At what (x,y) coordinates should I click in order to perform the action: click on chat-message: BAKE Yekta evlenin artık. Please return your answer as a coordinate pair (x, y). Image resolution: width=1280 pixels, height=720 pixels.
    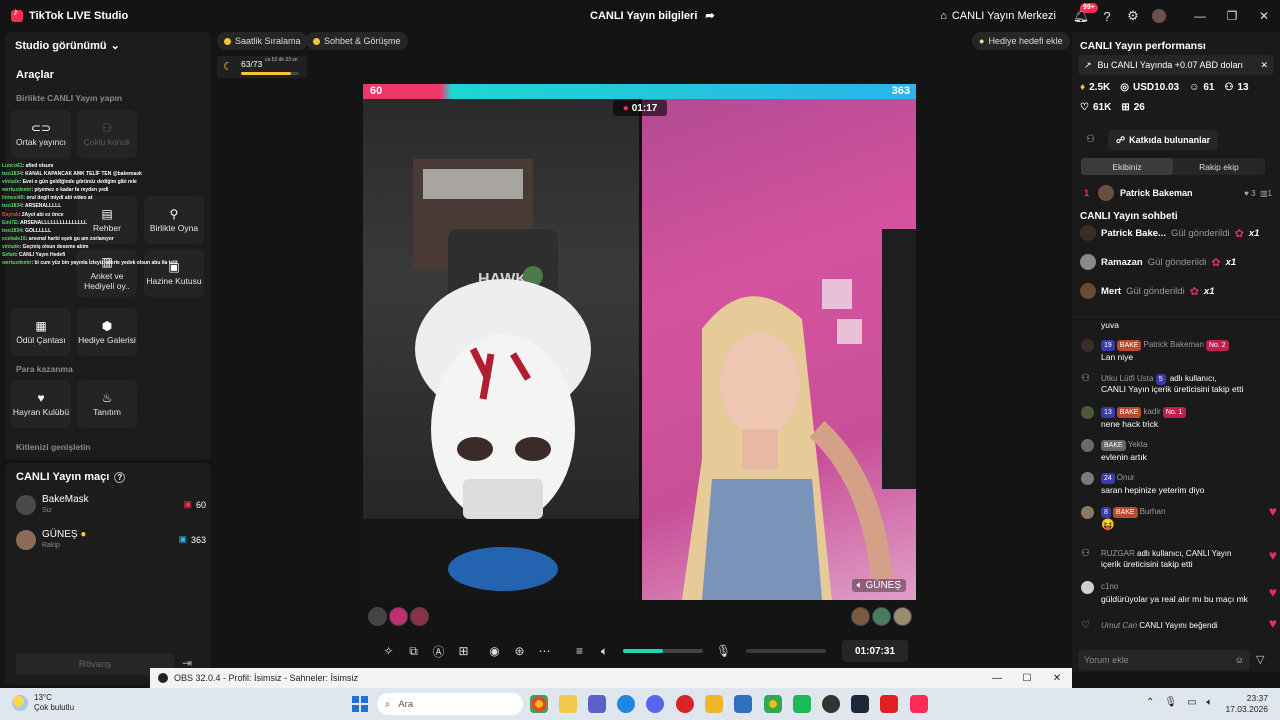
    Looking at the image, I should click on (1176, 451).